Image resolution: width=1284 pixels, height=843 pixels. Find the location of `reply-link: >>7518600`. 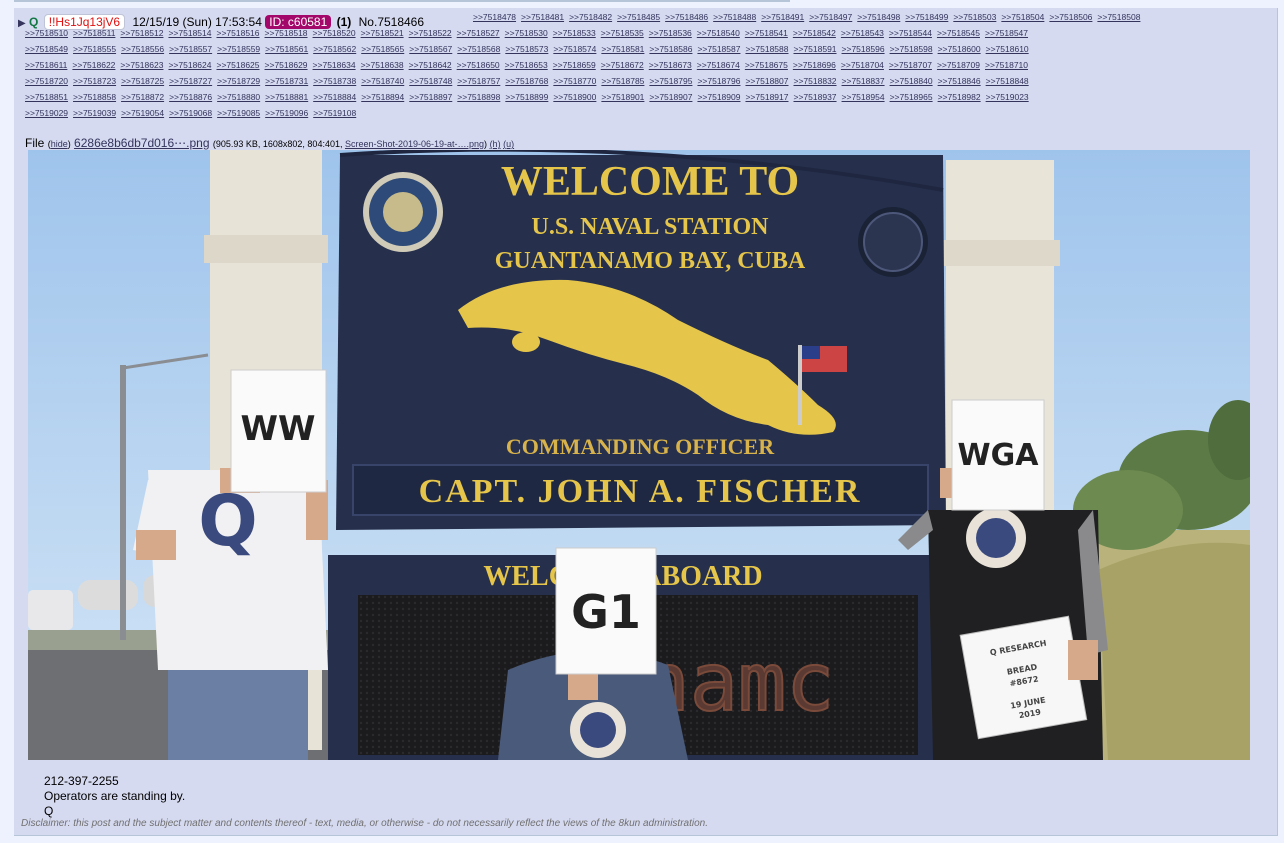

reply-link: >>7518600 is located at coordinates (959, 49).